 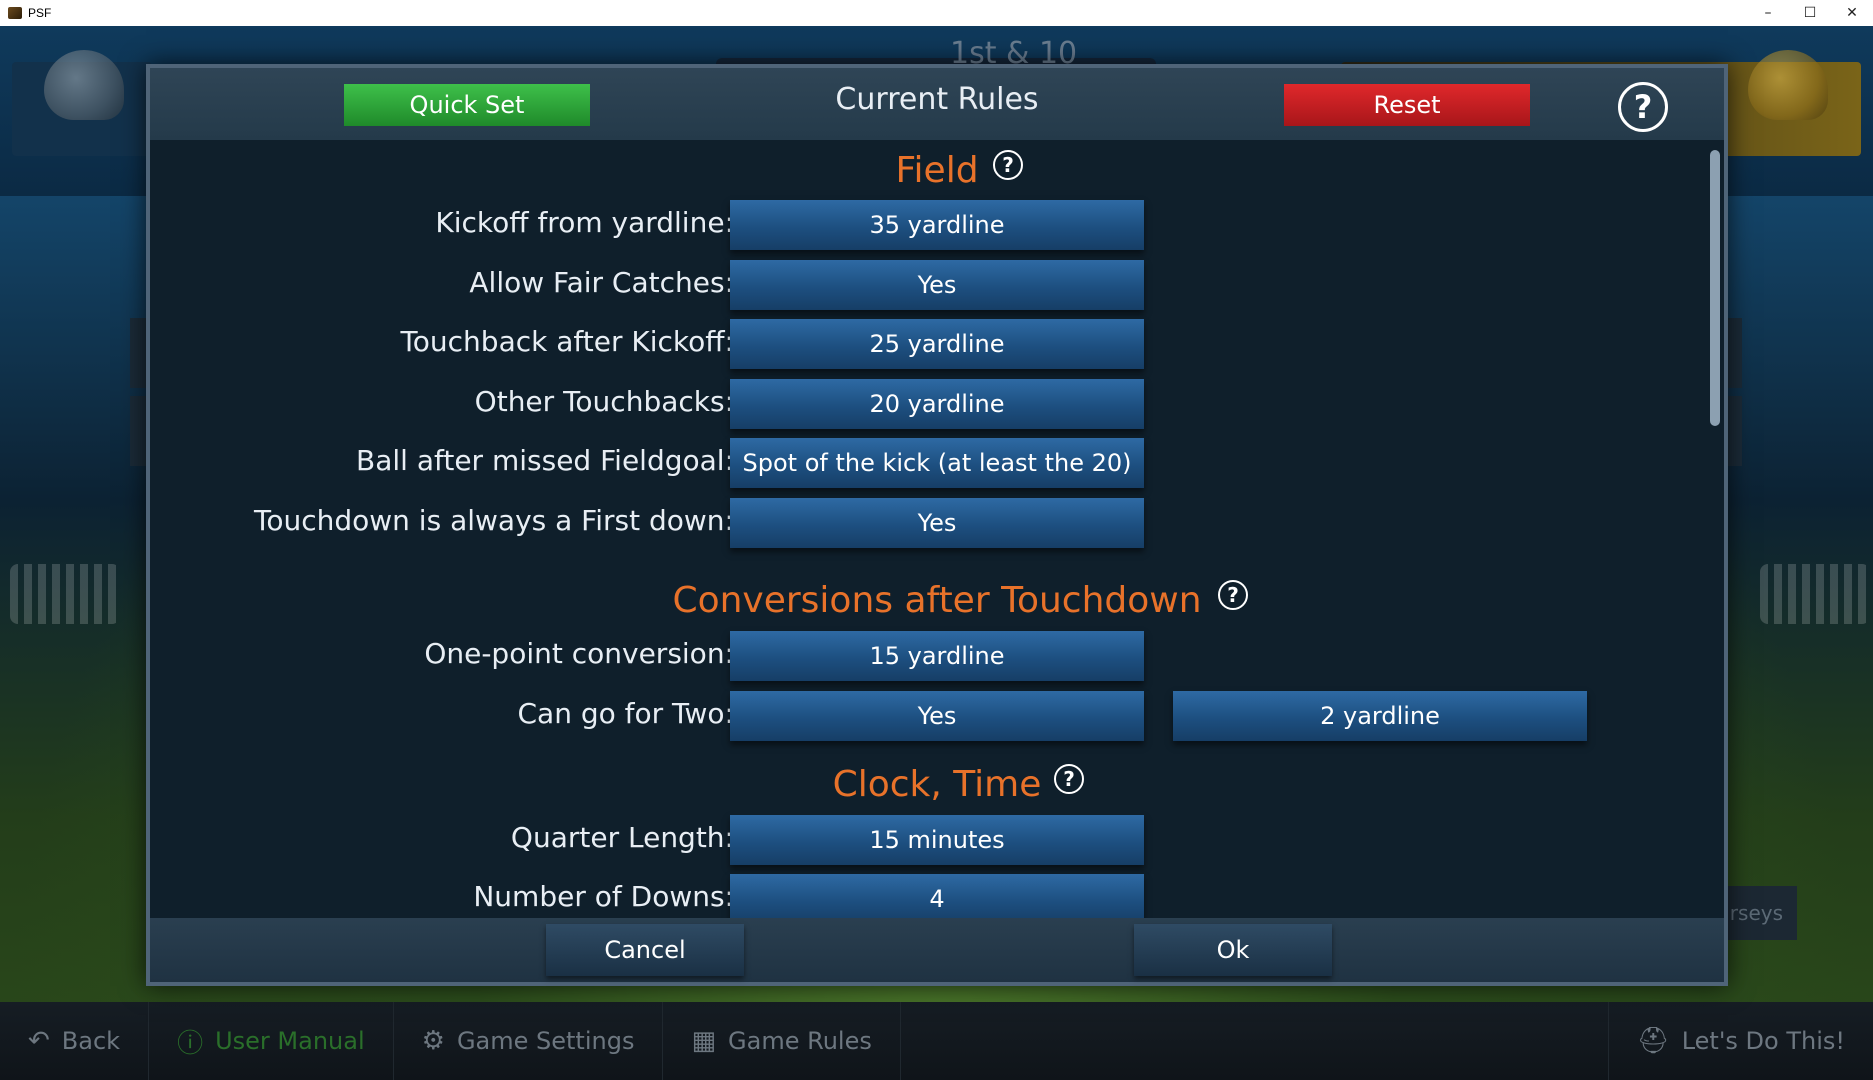 I want to click on ok-button: Ok, so click(x=1233, y=950).